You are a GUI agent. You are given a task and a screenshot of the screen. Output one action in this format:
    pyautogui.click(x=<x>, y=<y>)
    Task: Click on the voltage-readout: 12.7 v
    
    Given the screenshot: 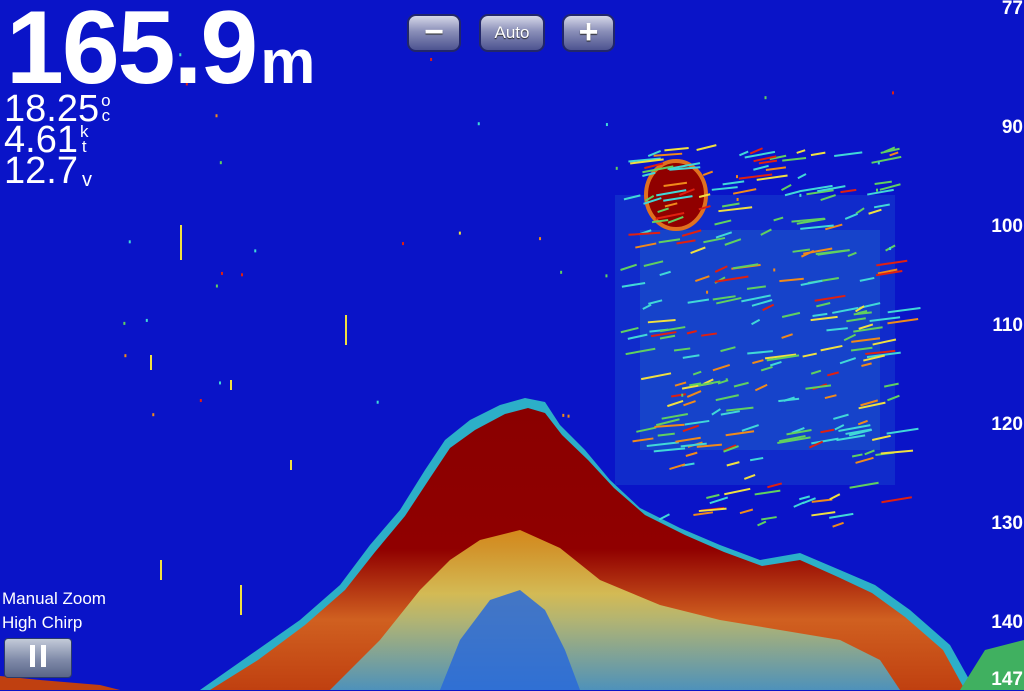 What is the action you would take?
    pyautogui.click(x=48, y=171)
    